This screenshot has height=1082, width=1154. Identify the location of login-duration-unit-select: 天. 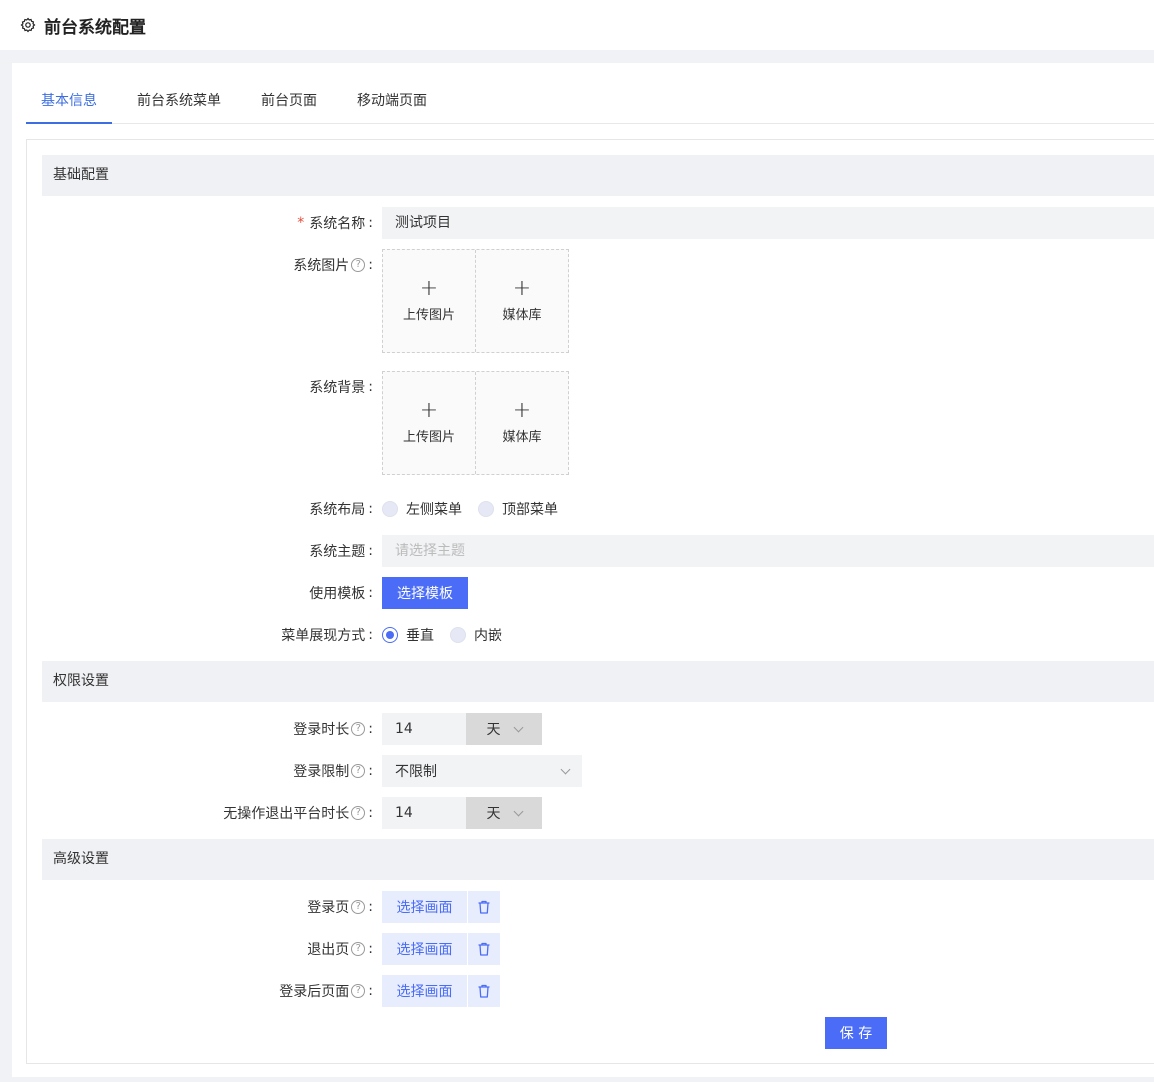
(504, 729).